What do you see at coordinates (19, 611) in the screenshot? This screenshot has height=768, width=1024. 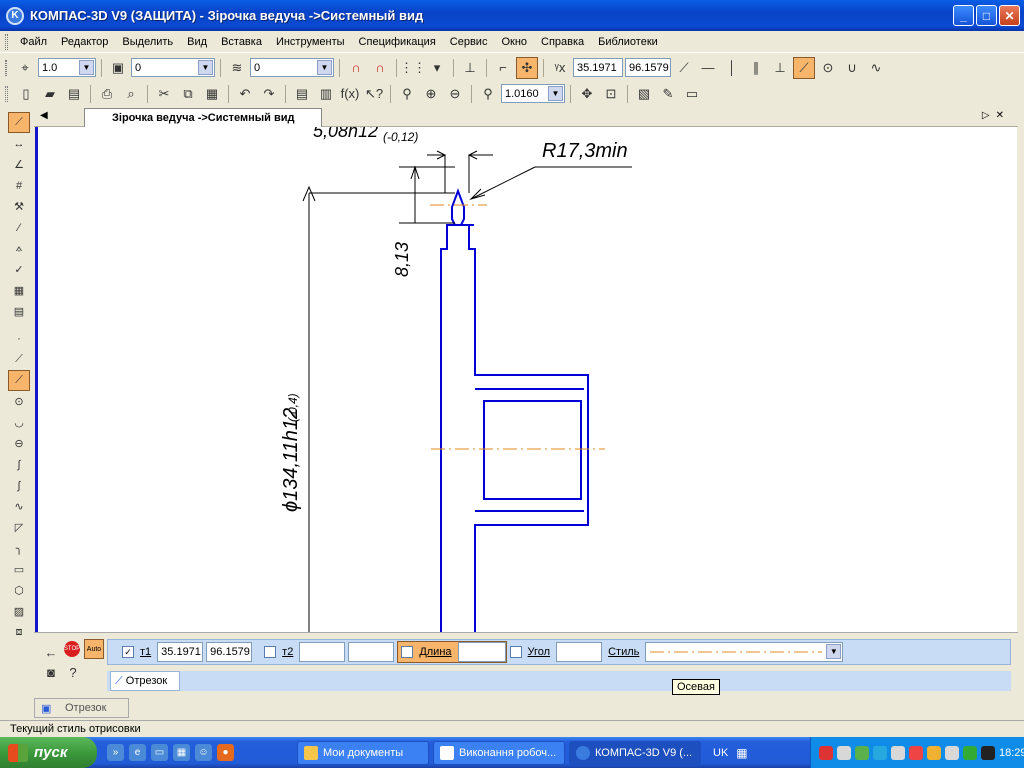 I see `hatch-tool-icon: ▨` at bounding box center [19, 611].